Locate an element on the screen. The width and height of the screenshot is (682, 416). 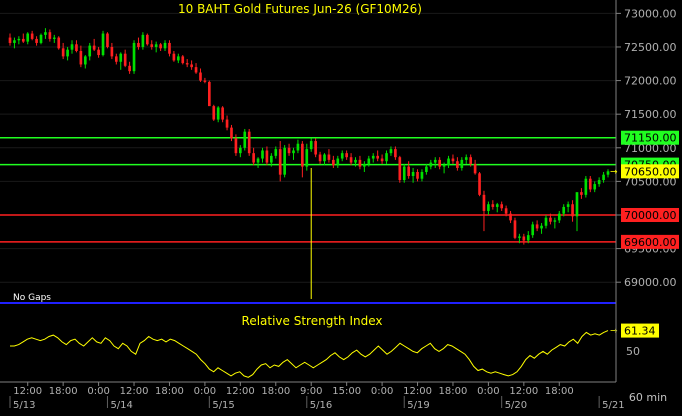
no-gaps-note: No Gaps is located at coordinates (32, 298).